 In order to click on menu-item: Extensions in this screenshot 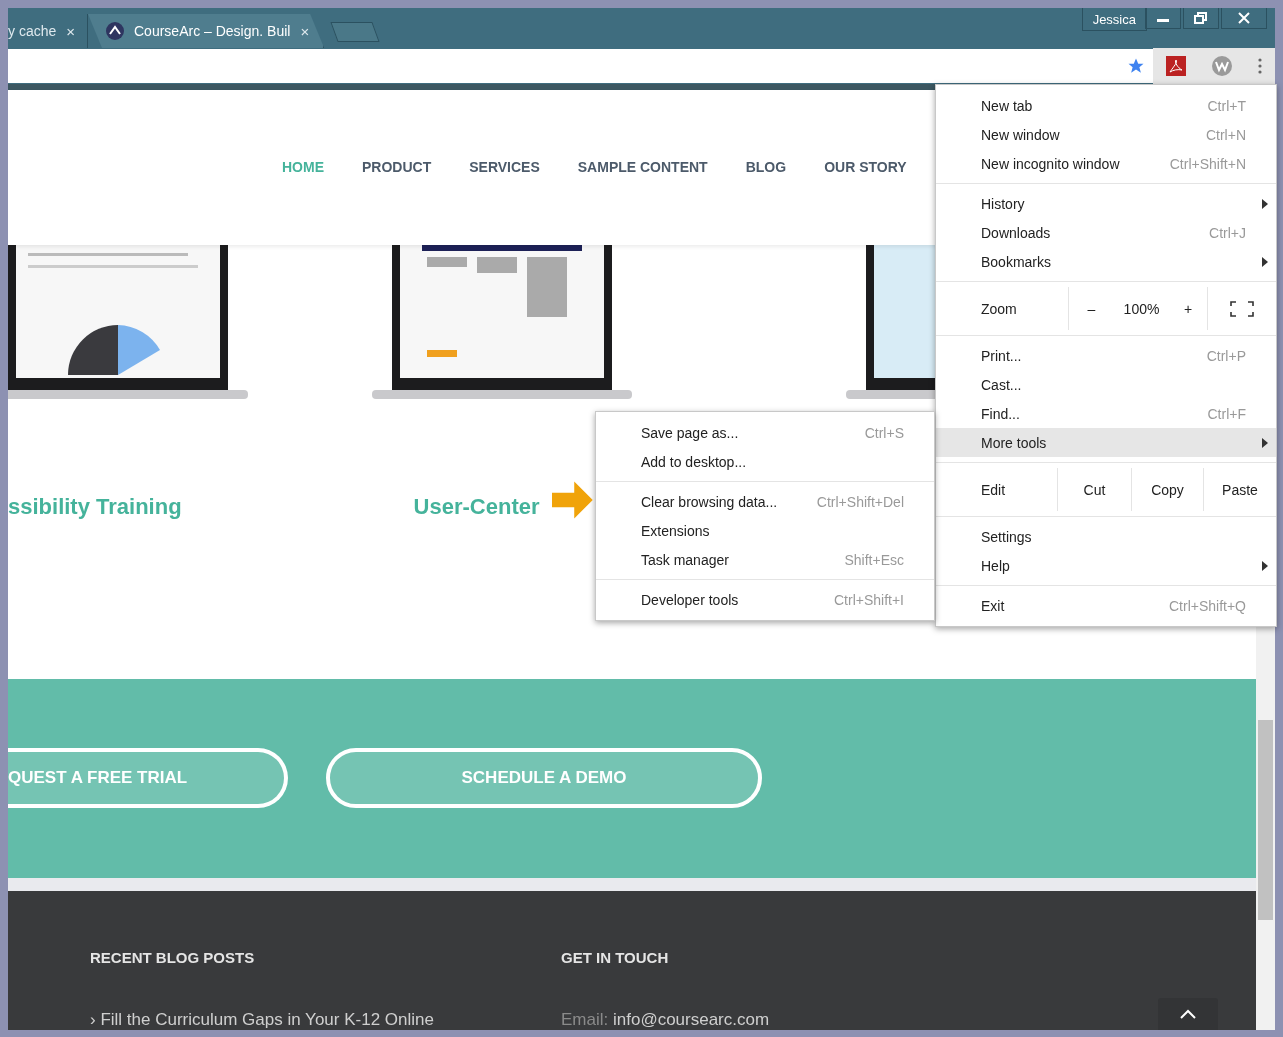, I will do `click(765, 530)`.